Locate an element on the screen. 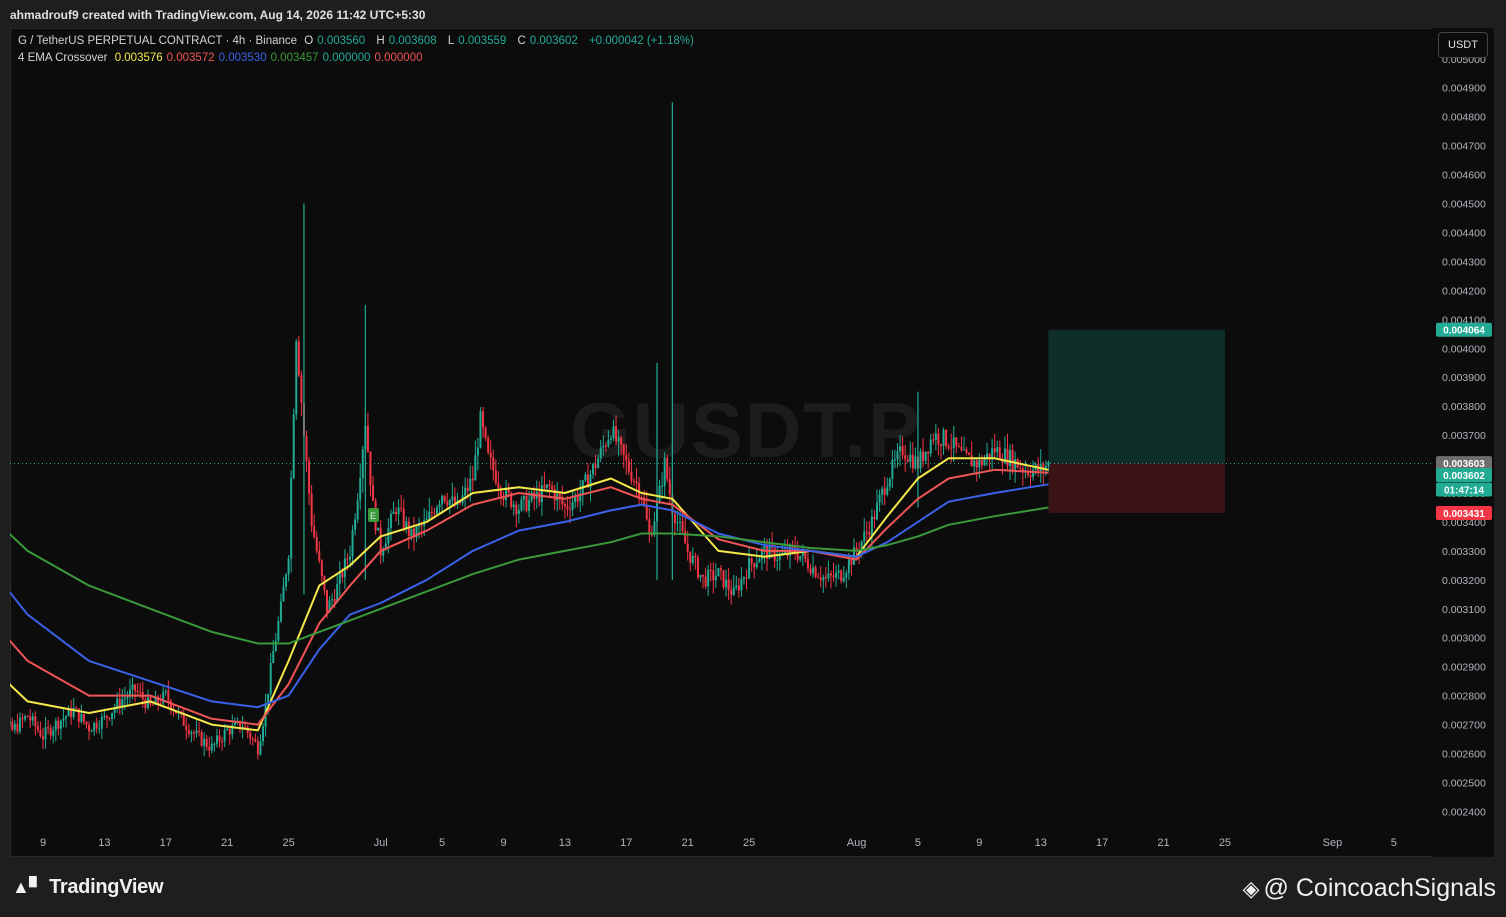 The height and width of the screenshot is (917, 1506). ema-value-2: 0.003572 is located at coordinates (190, 58).